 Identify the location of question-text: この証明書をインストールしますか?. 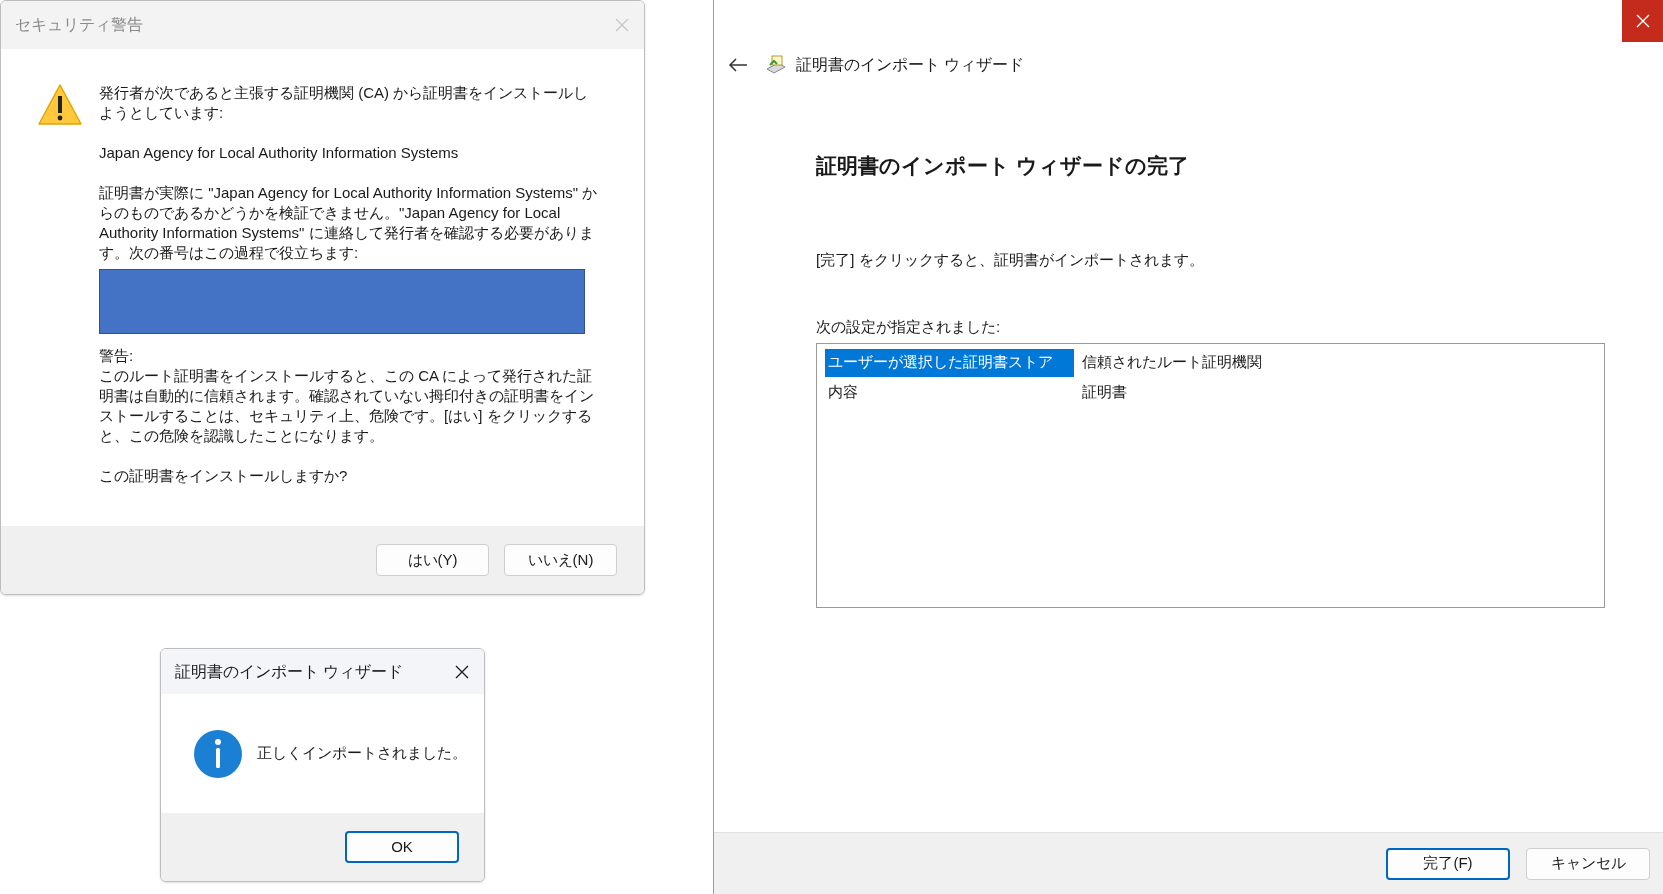
(224, 476).